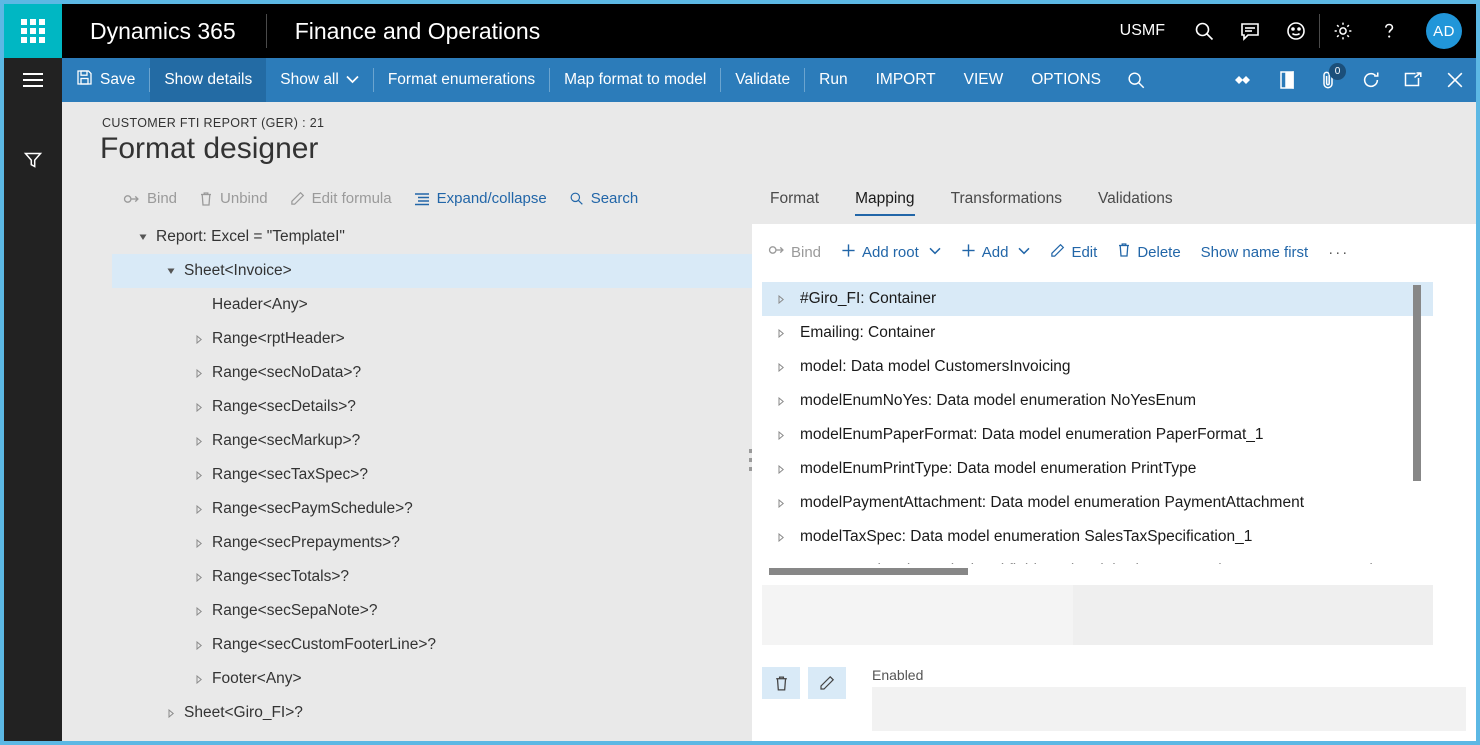 The image size is (1480, 745). I want to click on format-enumerations-button: Format enumerations, so click(461, 80).